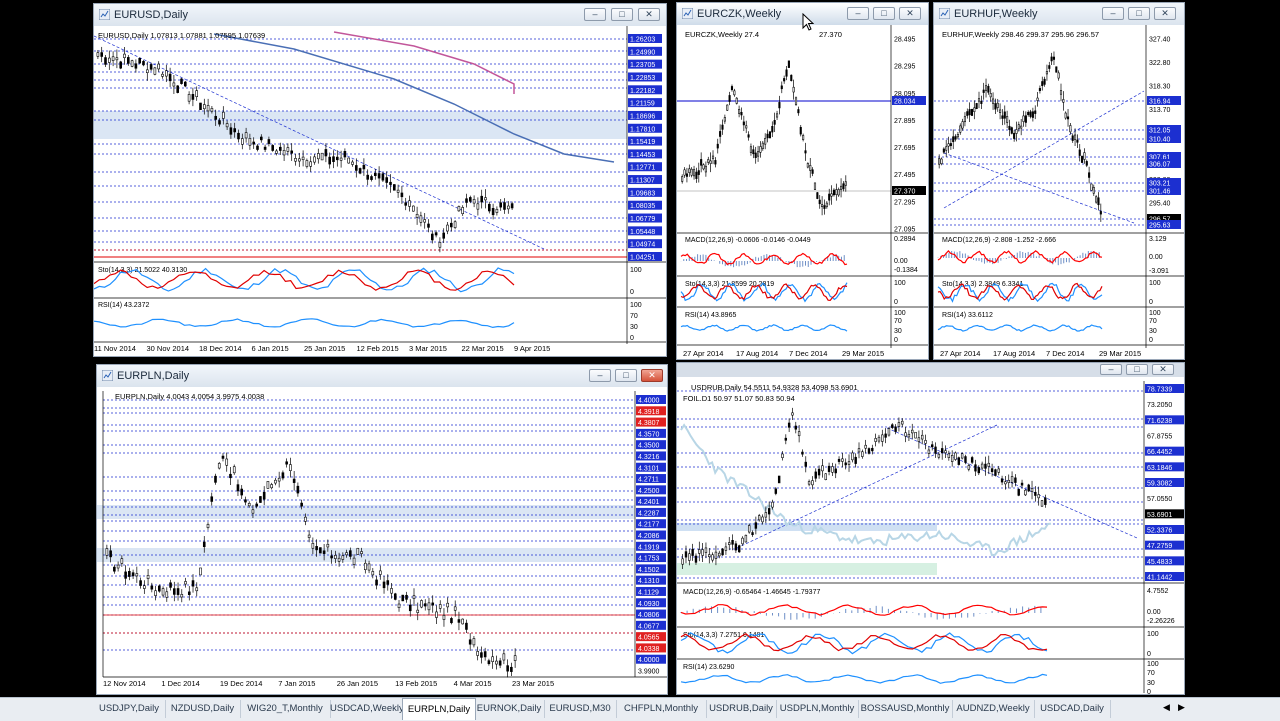 This screenshot has width=1280, height=721. Describe the element at coordinates (1072, 709) in the screenshot. I see `tab-usdcad-daily: USDCAD,Daily` at that location.